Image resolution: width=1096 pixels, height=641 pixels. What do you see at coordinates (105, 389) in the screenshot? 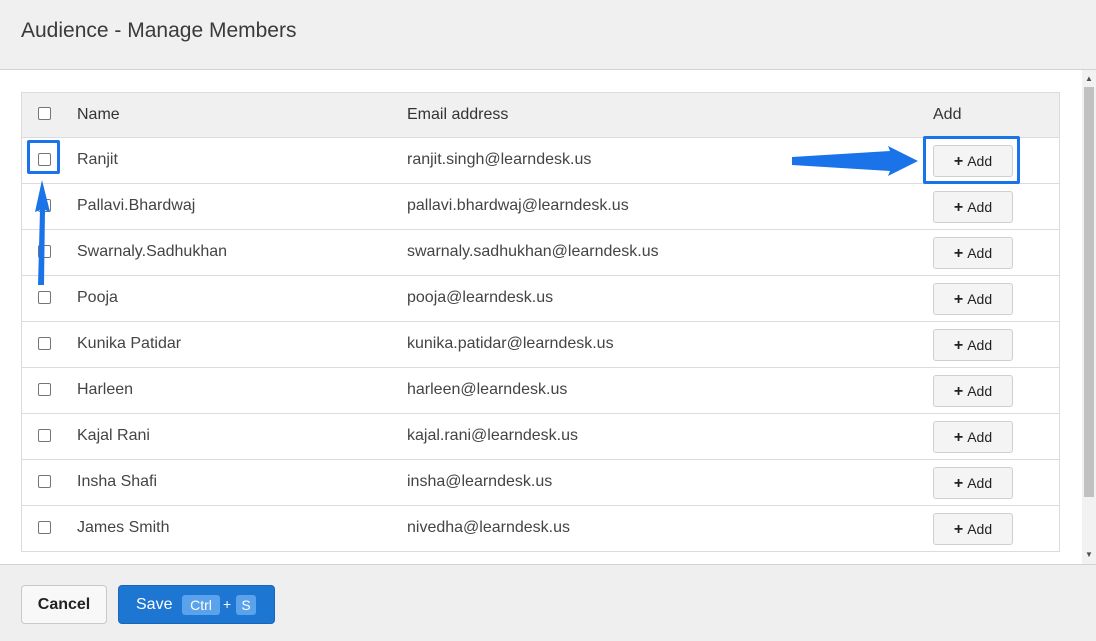
I see `member-name: Harleen` at bounding box center [105, 389].